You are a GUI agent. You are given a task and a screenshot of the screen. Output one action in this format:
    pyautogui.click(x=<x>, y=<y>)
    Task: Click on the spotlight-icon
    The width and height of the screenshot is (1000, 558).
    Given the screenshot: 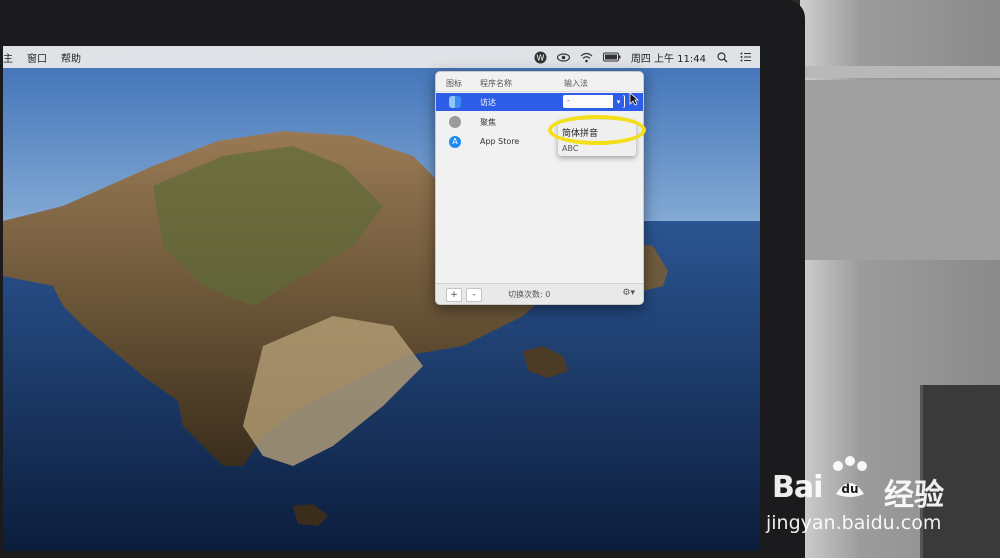 What is the action you would take?
    pyautogui.click(x=455, y=122)
    